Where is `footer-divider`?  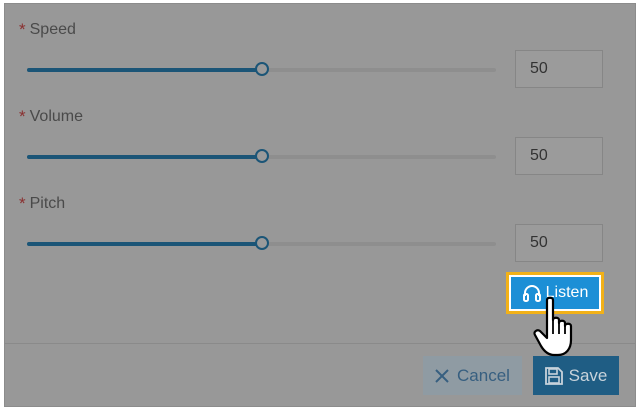
footer-divider is located at coordinates (320, 343).